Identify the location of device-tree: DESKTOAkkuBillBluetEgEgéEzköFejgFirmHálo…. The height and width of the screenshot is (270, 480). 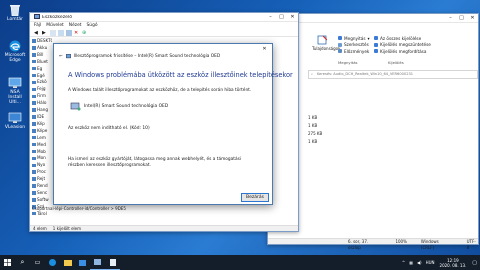
(42, 128).